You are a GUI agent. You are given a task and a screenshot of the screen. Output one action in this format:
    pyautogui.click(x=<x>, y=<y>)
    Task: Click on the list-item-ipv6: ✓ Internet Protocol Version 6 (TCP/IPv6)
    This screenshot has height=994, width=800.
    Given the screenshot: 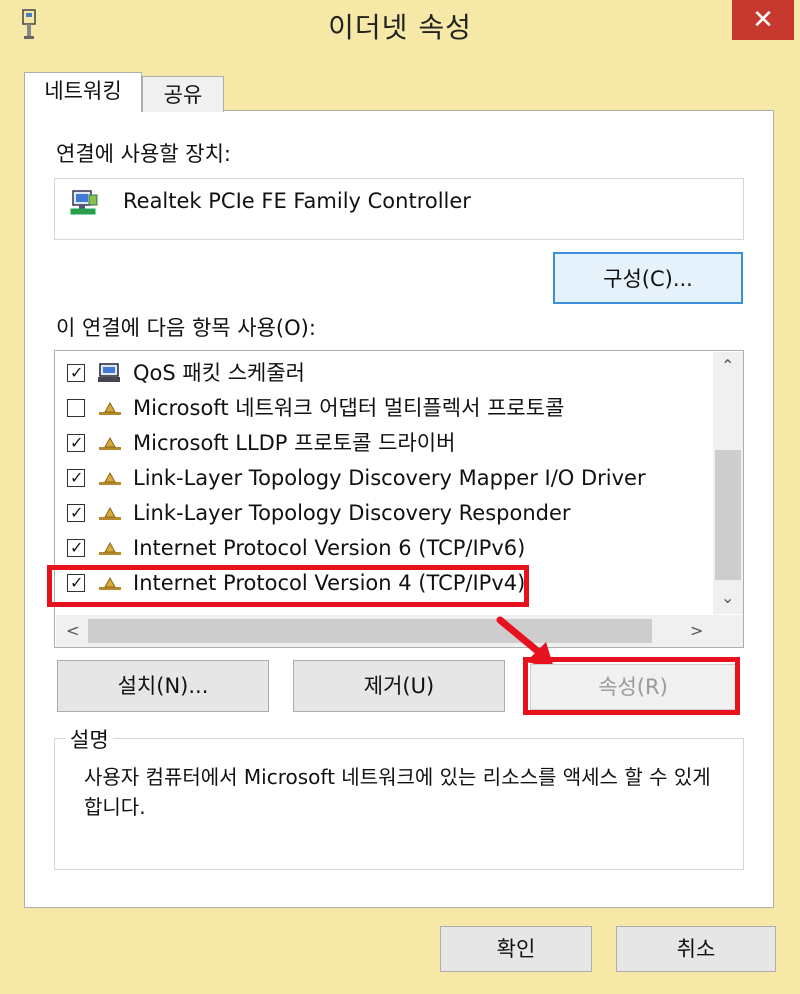 What is the action you would take?
    pyautogui.click(x=387, y=548)
    